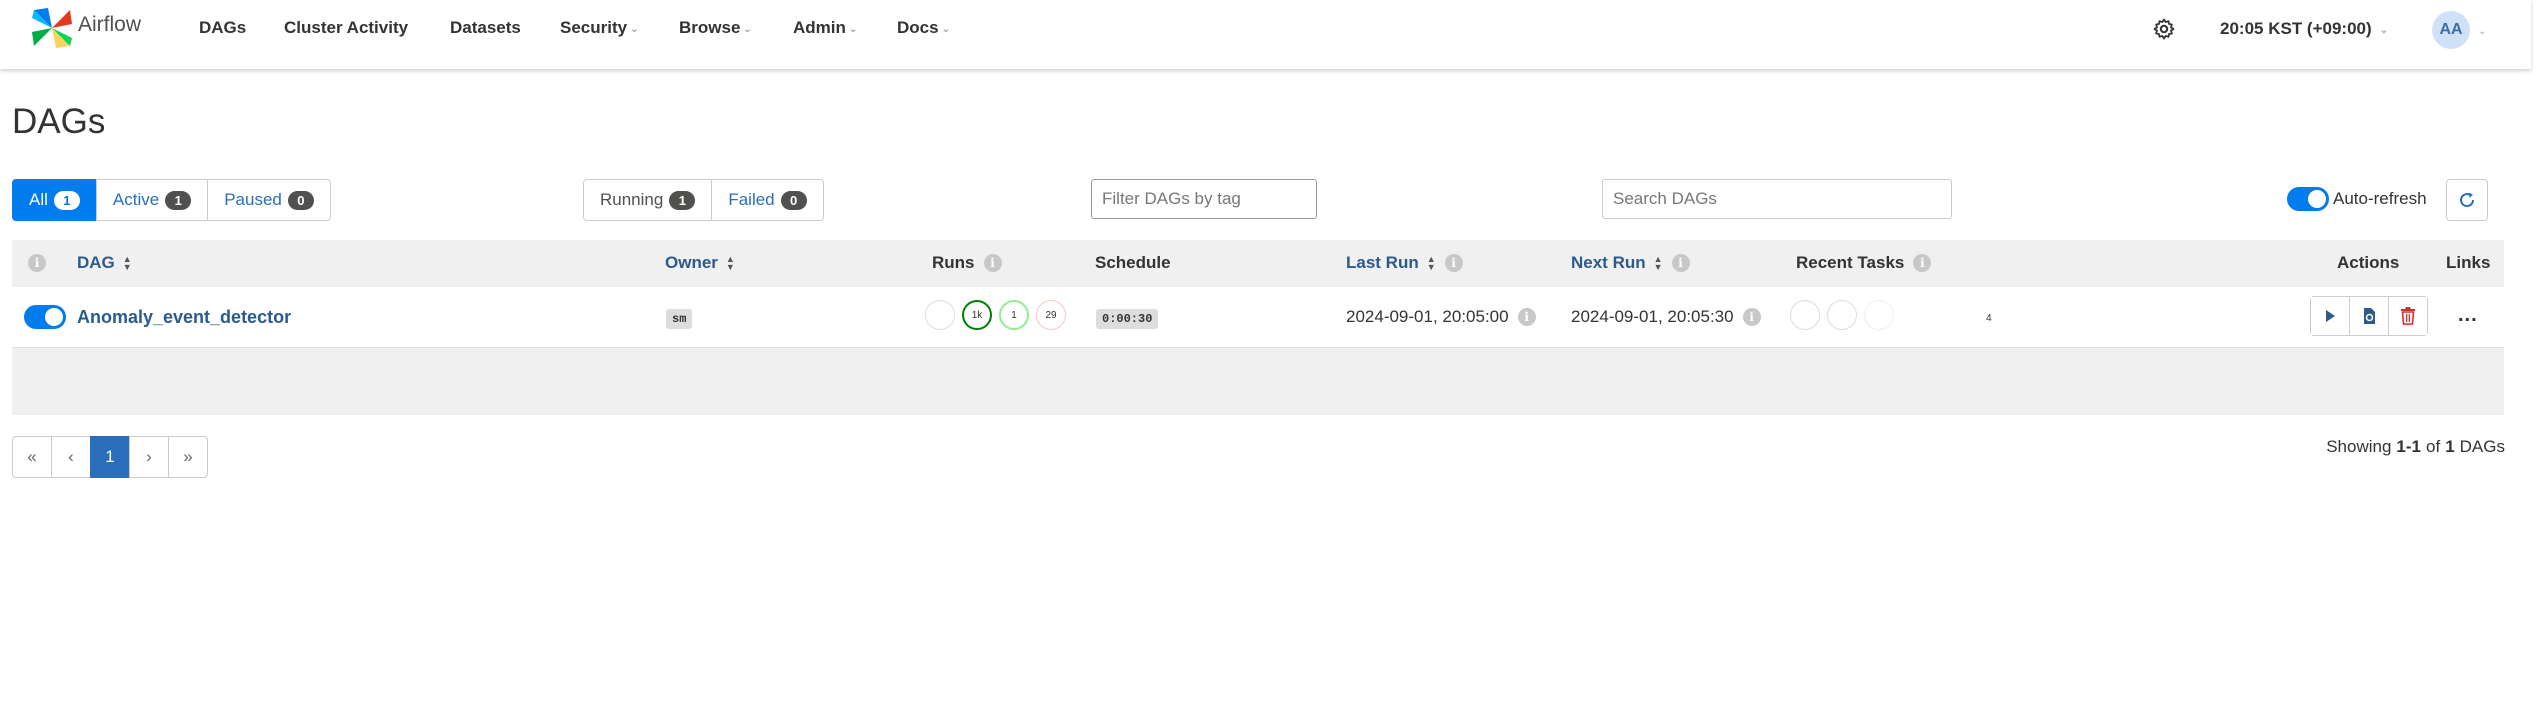  What do you see at coordinates (825, 28) in the screenshot?
I see `nav-admin: Admin ⌄` at bounding box center [825, 28].